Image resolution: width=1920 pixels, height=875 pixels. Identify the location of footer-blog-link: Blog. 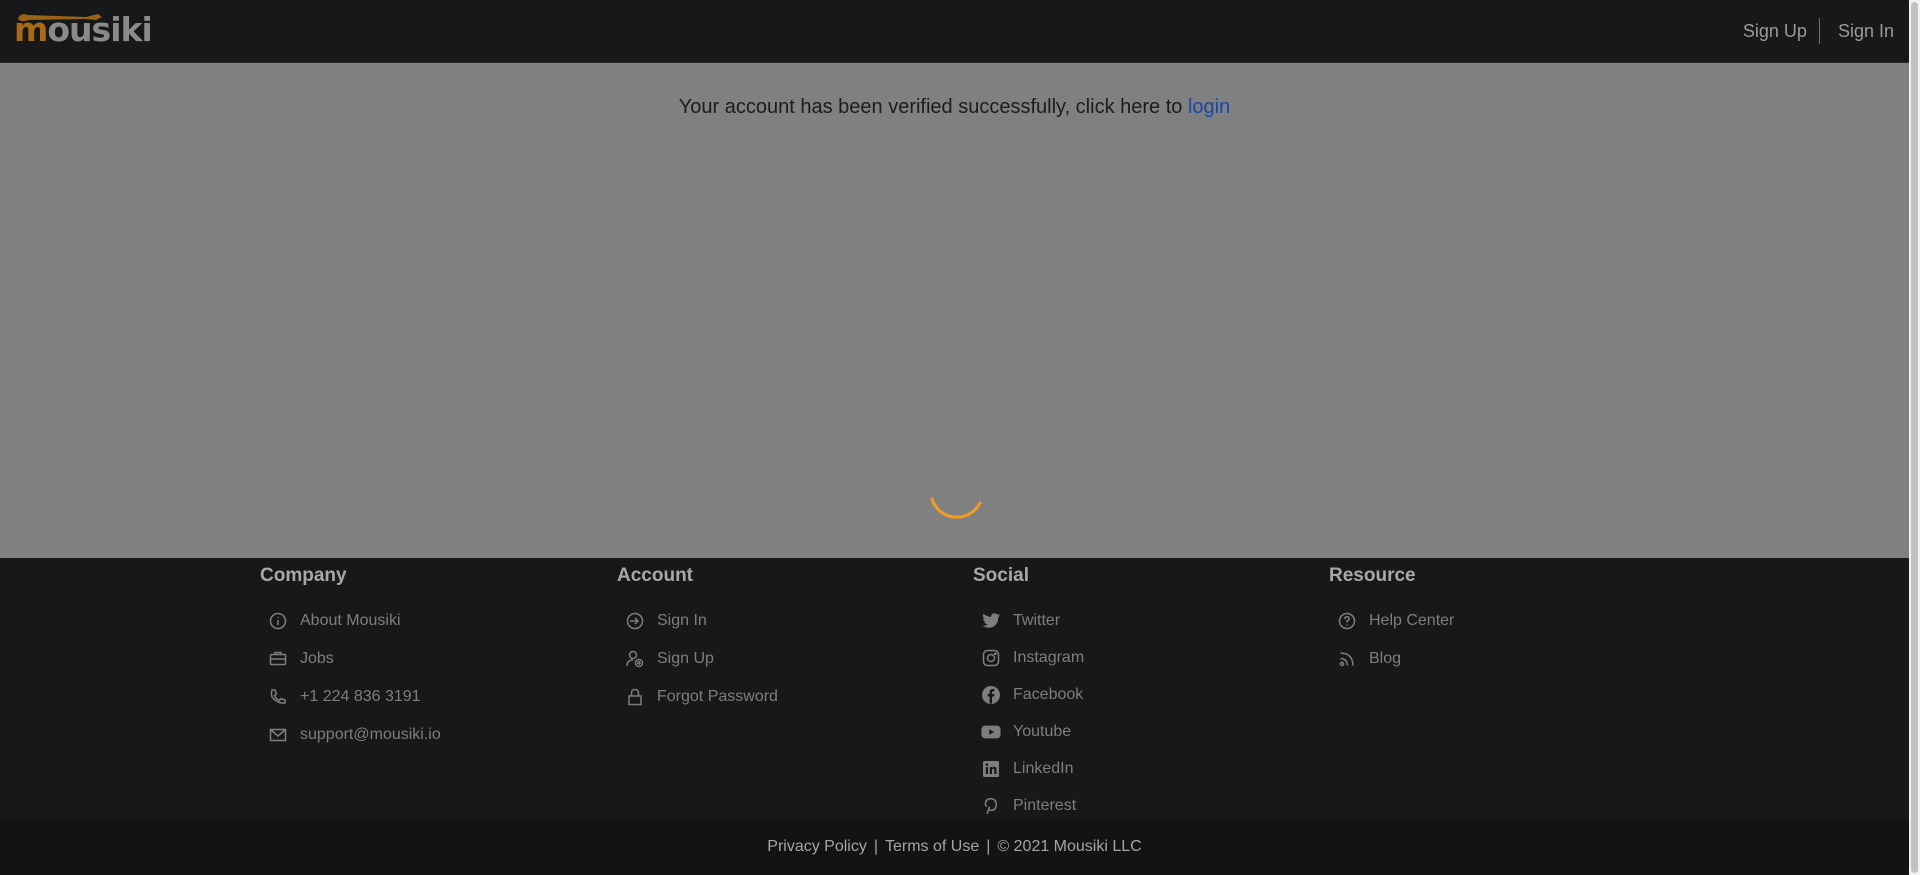
(1395, 659).